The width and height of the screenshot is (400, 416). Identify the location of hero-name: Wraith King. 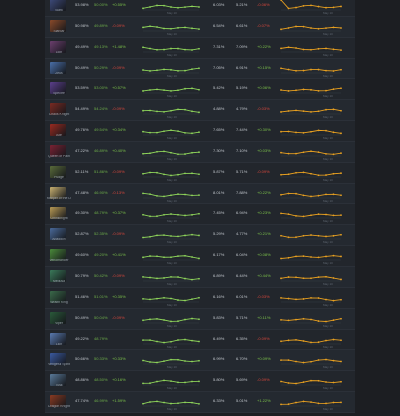
(59, 303).